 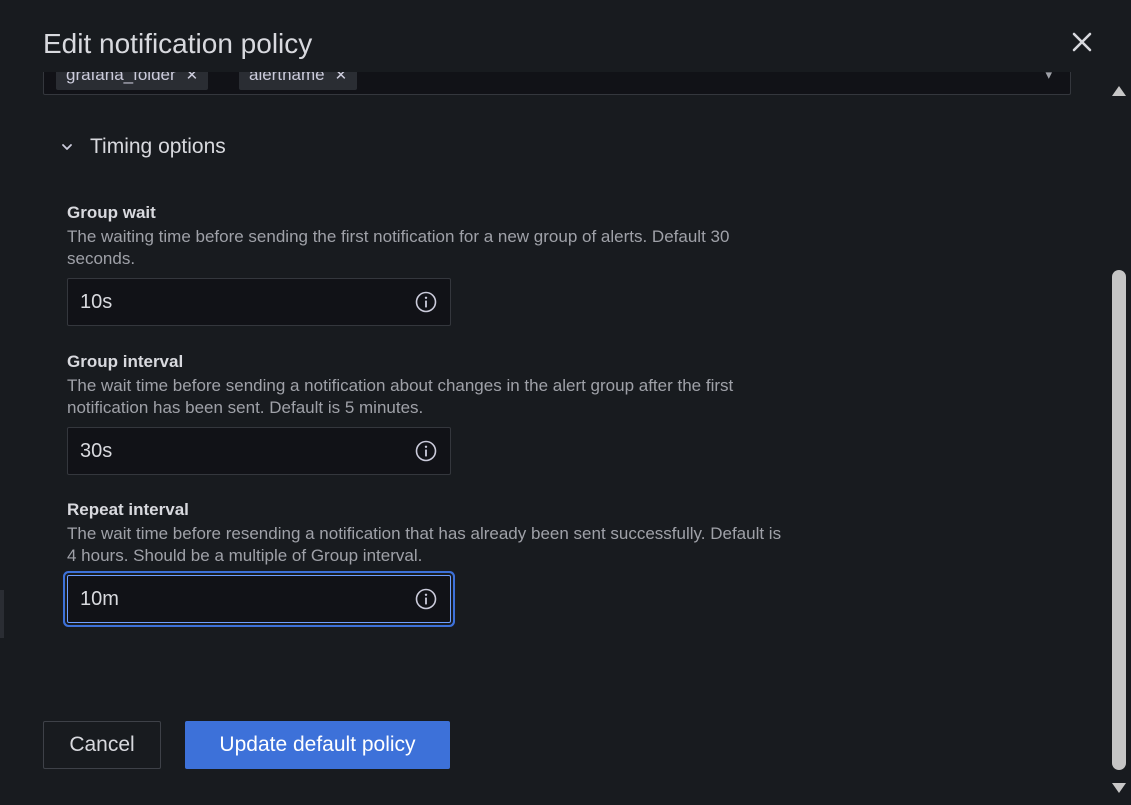 I want to click on drawer-header: Edit notification policy, so click(x=565, y=36).